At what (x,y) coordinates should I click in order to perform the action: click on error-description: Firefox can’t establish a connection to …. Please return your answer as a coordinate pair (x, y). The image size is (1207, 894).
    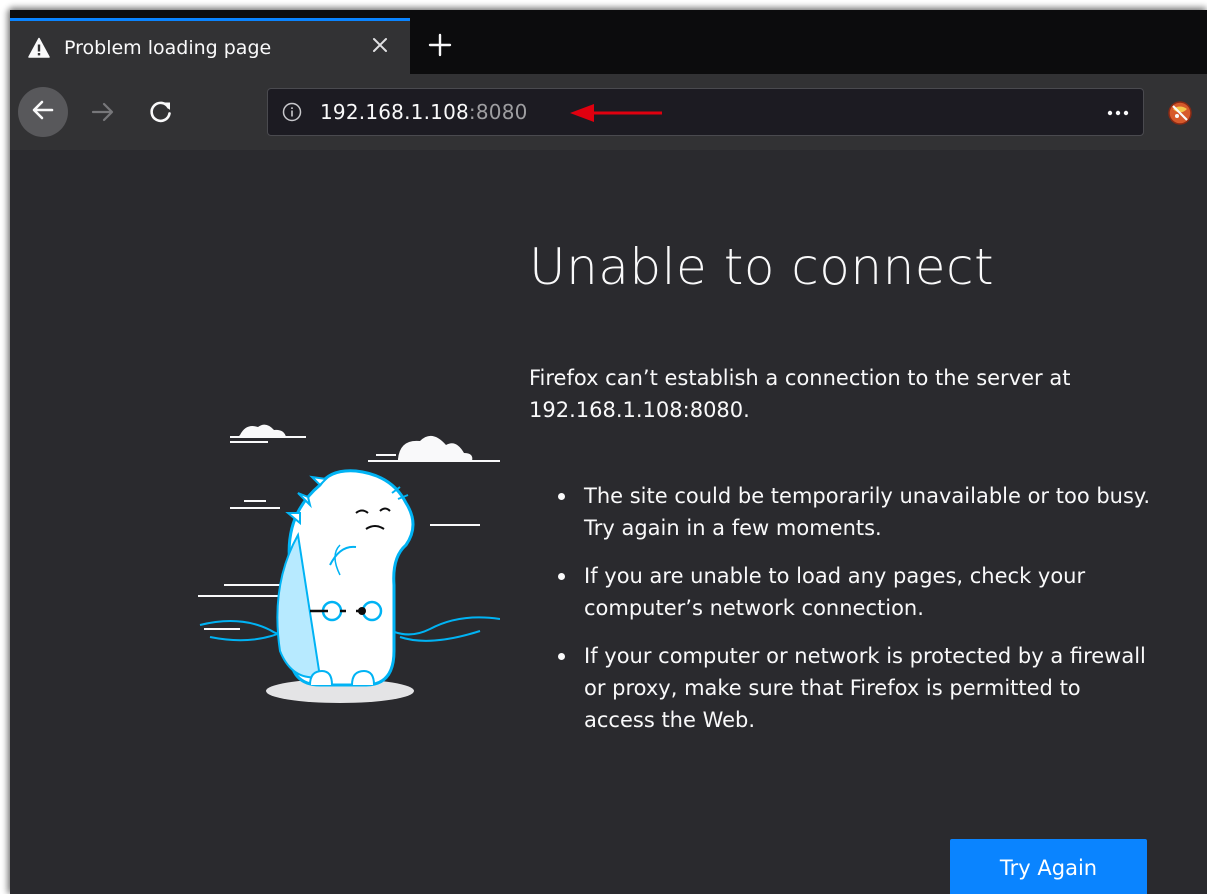
    Looking at the image, I should click on (800, 394).